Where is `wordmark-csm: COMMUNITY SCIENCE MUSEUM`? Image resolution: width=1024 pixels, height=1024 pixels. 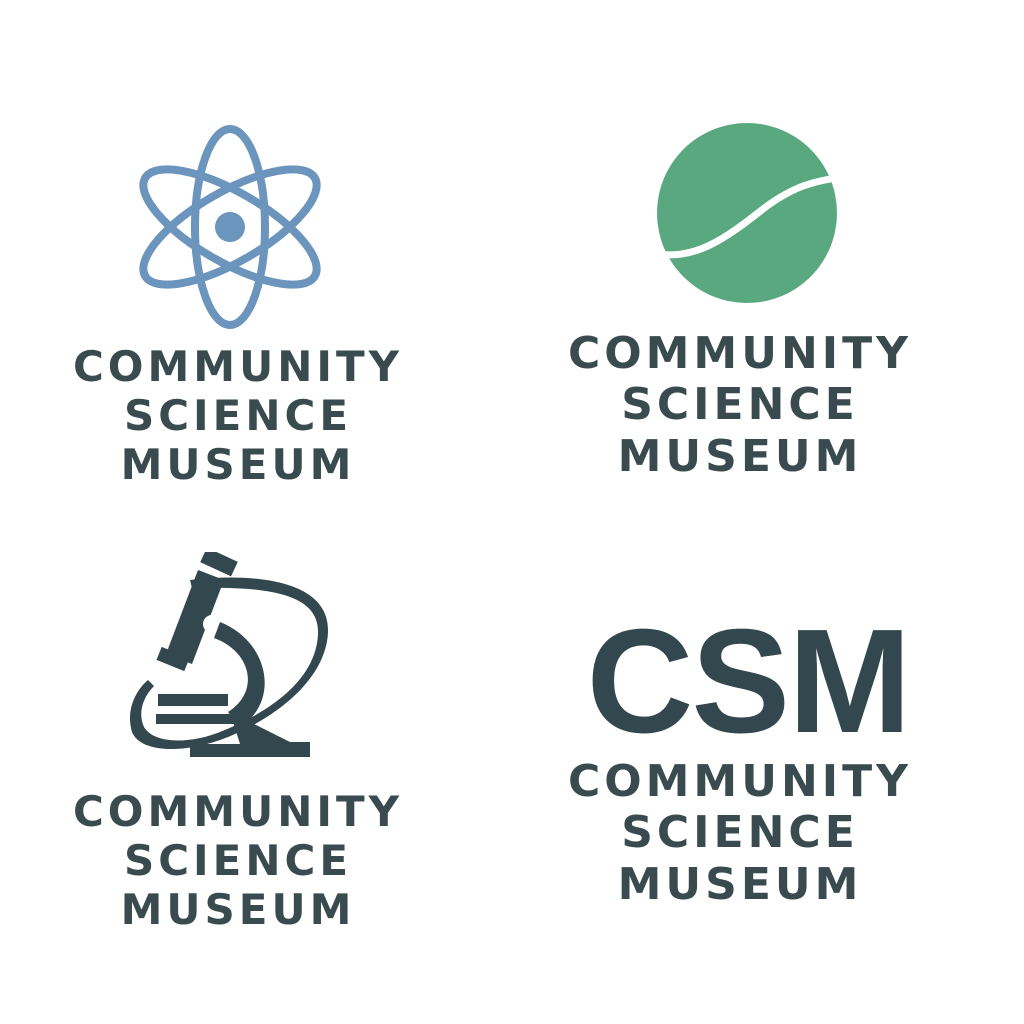
wordmark-csm: COMMUNITY SCIENCE MUSEUM is located at coordinates (740, 833).